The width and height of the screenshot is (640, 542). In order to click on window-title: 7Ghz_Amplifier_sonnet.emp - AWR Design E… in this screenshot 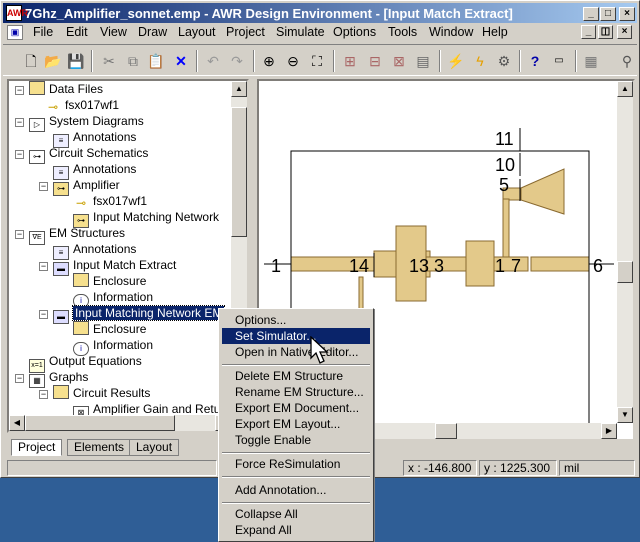, I will do `click(269, 13)`.